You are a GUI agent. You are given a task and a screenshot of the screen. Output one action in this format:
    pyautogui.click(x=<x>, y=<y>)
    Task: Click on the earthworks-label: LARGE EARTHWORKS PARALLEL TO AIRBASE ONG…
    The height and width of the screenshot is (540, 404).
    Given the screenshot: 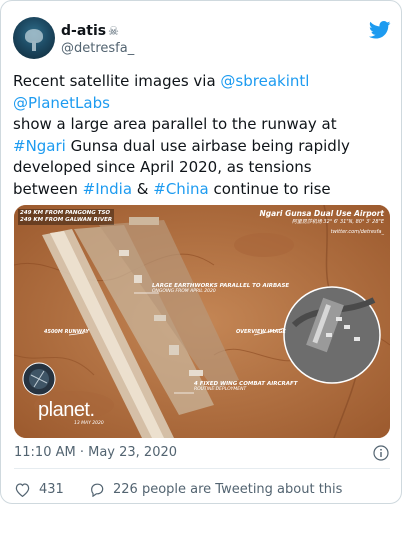 What is the action you would take?
    pyautogui.click(x=220, y=288)
    